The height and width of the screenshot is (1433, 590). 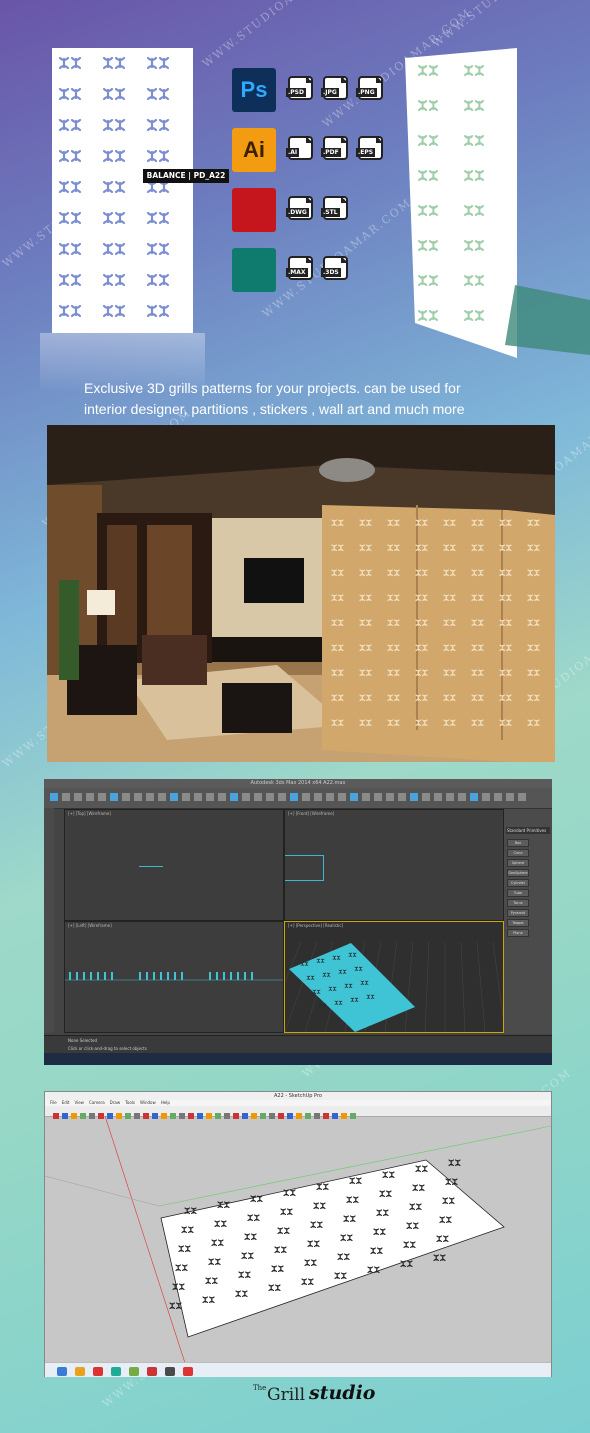 What do you see at coordinates (518, 863) in the screenshot?
I see `max-primitive-button: Sphere` at bounding box center [518, 863].